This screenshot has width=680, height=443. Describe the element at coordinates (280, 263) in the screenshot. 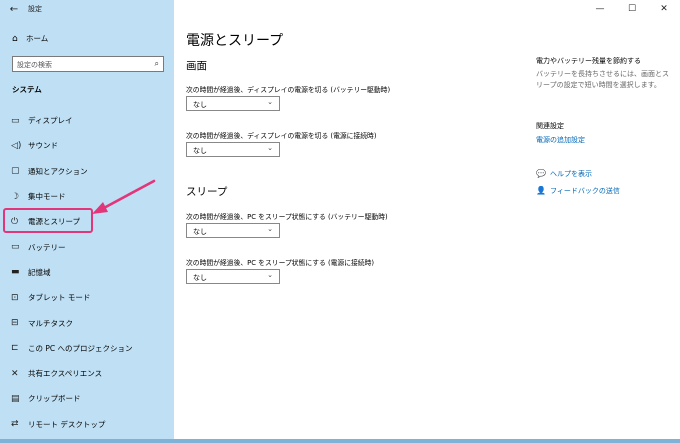

I see `sleep-plugged-label: 次の時間が経過後、PC をスリープ状態にする (電源に接続時)` at that location.